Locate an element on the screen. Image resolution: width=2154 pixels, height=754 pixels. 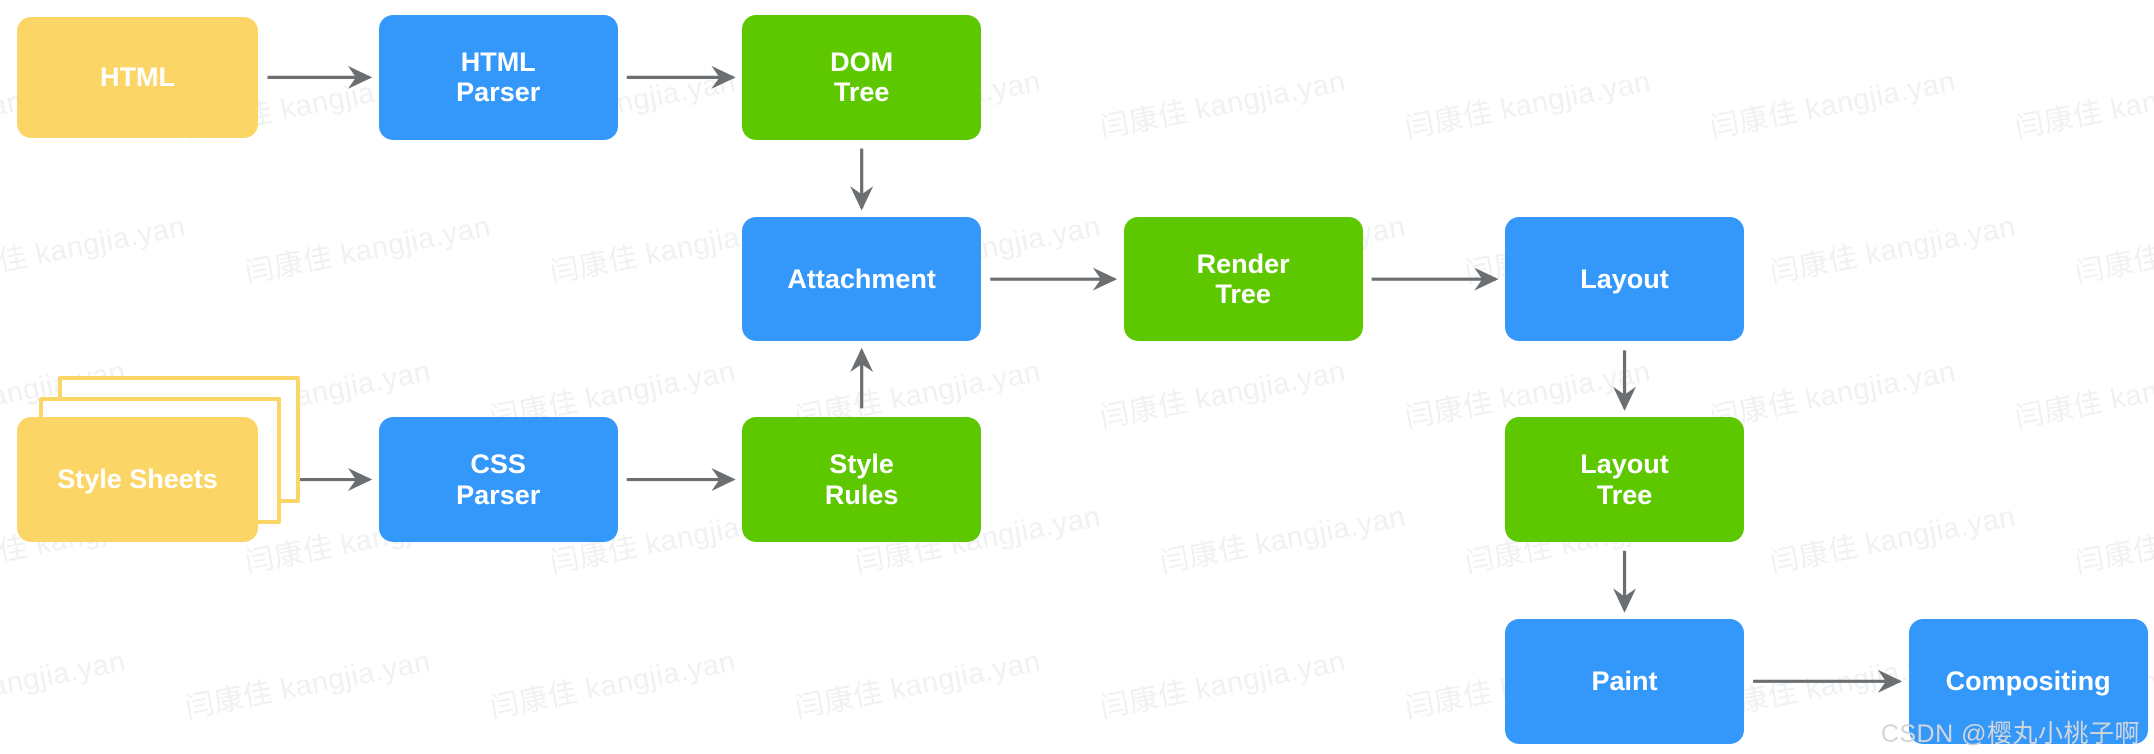
node-layout: Layout is located at coordinates (1624, 279).